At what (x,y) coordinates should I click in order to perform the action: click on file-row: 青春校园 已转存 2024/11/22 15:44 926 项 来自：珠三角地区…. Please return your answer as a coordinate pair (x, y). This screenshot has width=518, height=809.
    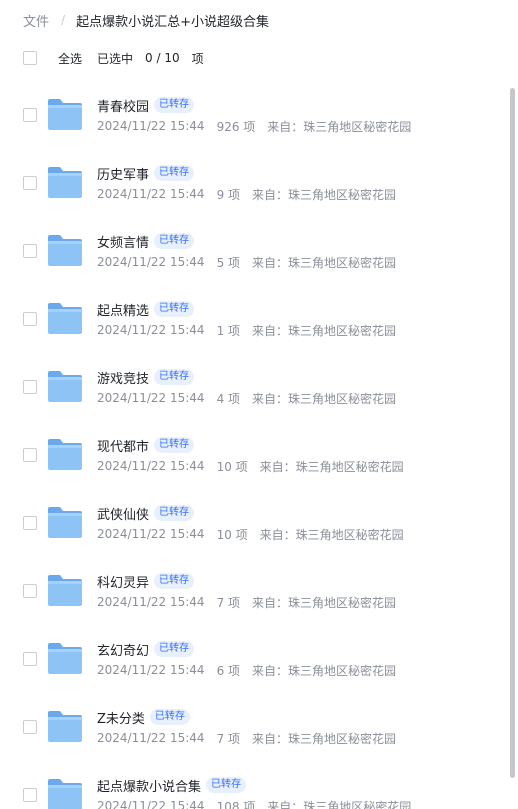
    Looking at the image, I should click on (254, 114).